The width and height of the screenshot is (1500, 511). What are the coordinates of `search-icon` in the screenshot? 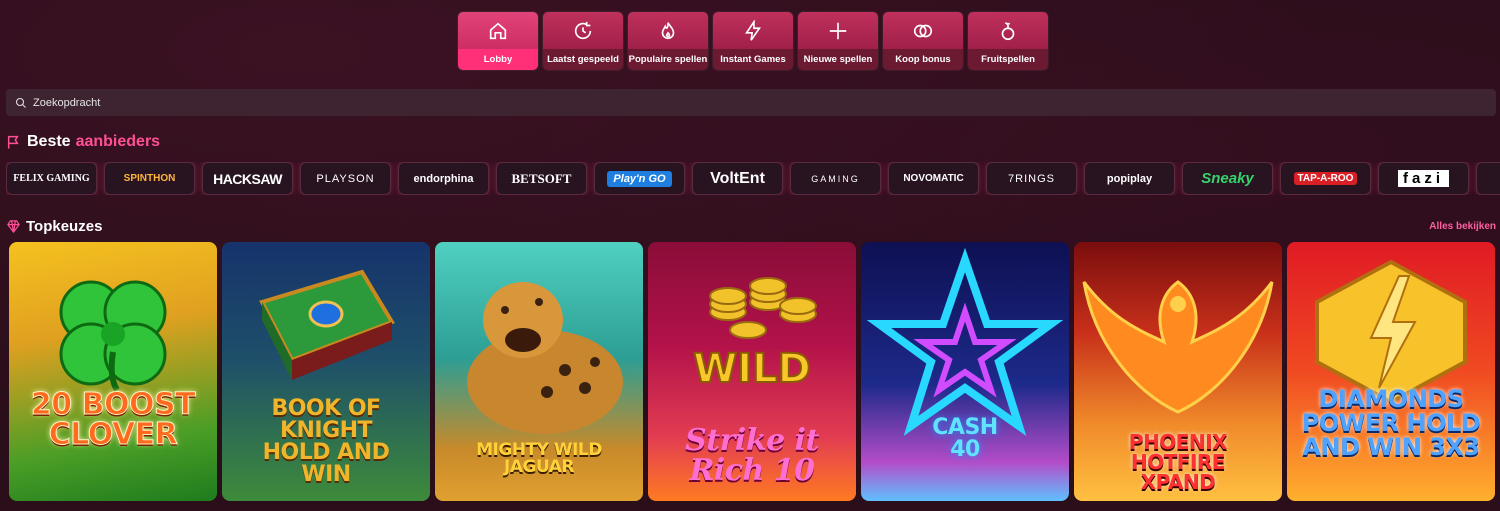 It's located at (20, 102).